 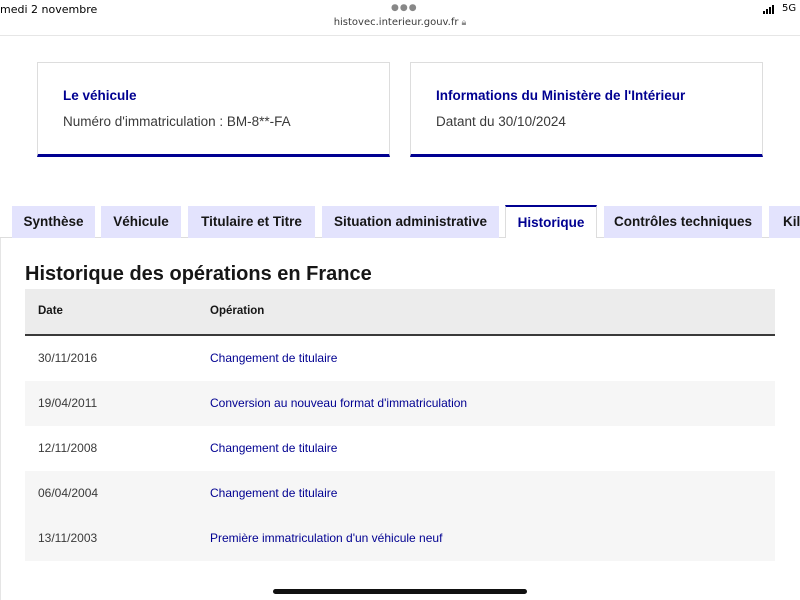 What do you see at coordinates (141, 222) in the screenshot?
I see `tab-vehicule: Véhicule` at bounding box center [141, 222].